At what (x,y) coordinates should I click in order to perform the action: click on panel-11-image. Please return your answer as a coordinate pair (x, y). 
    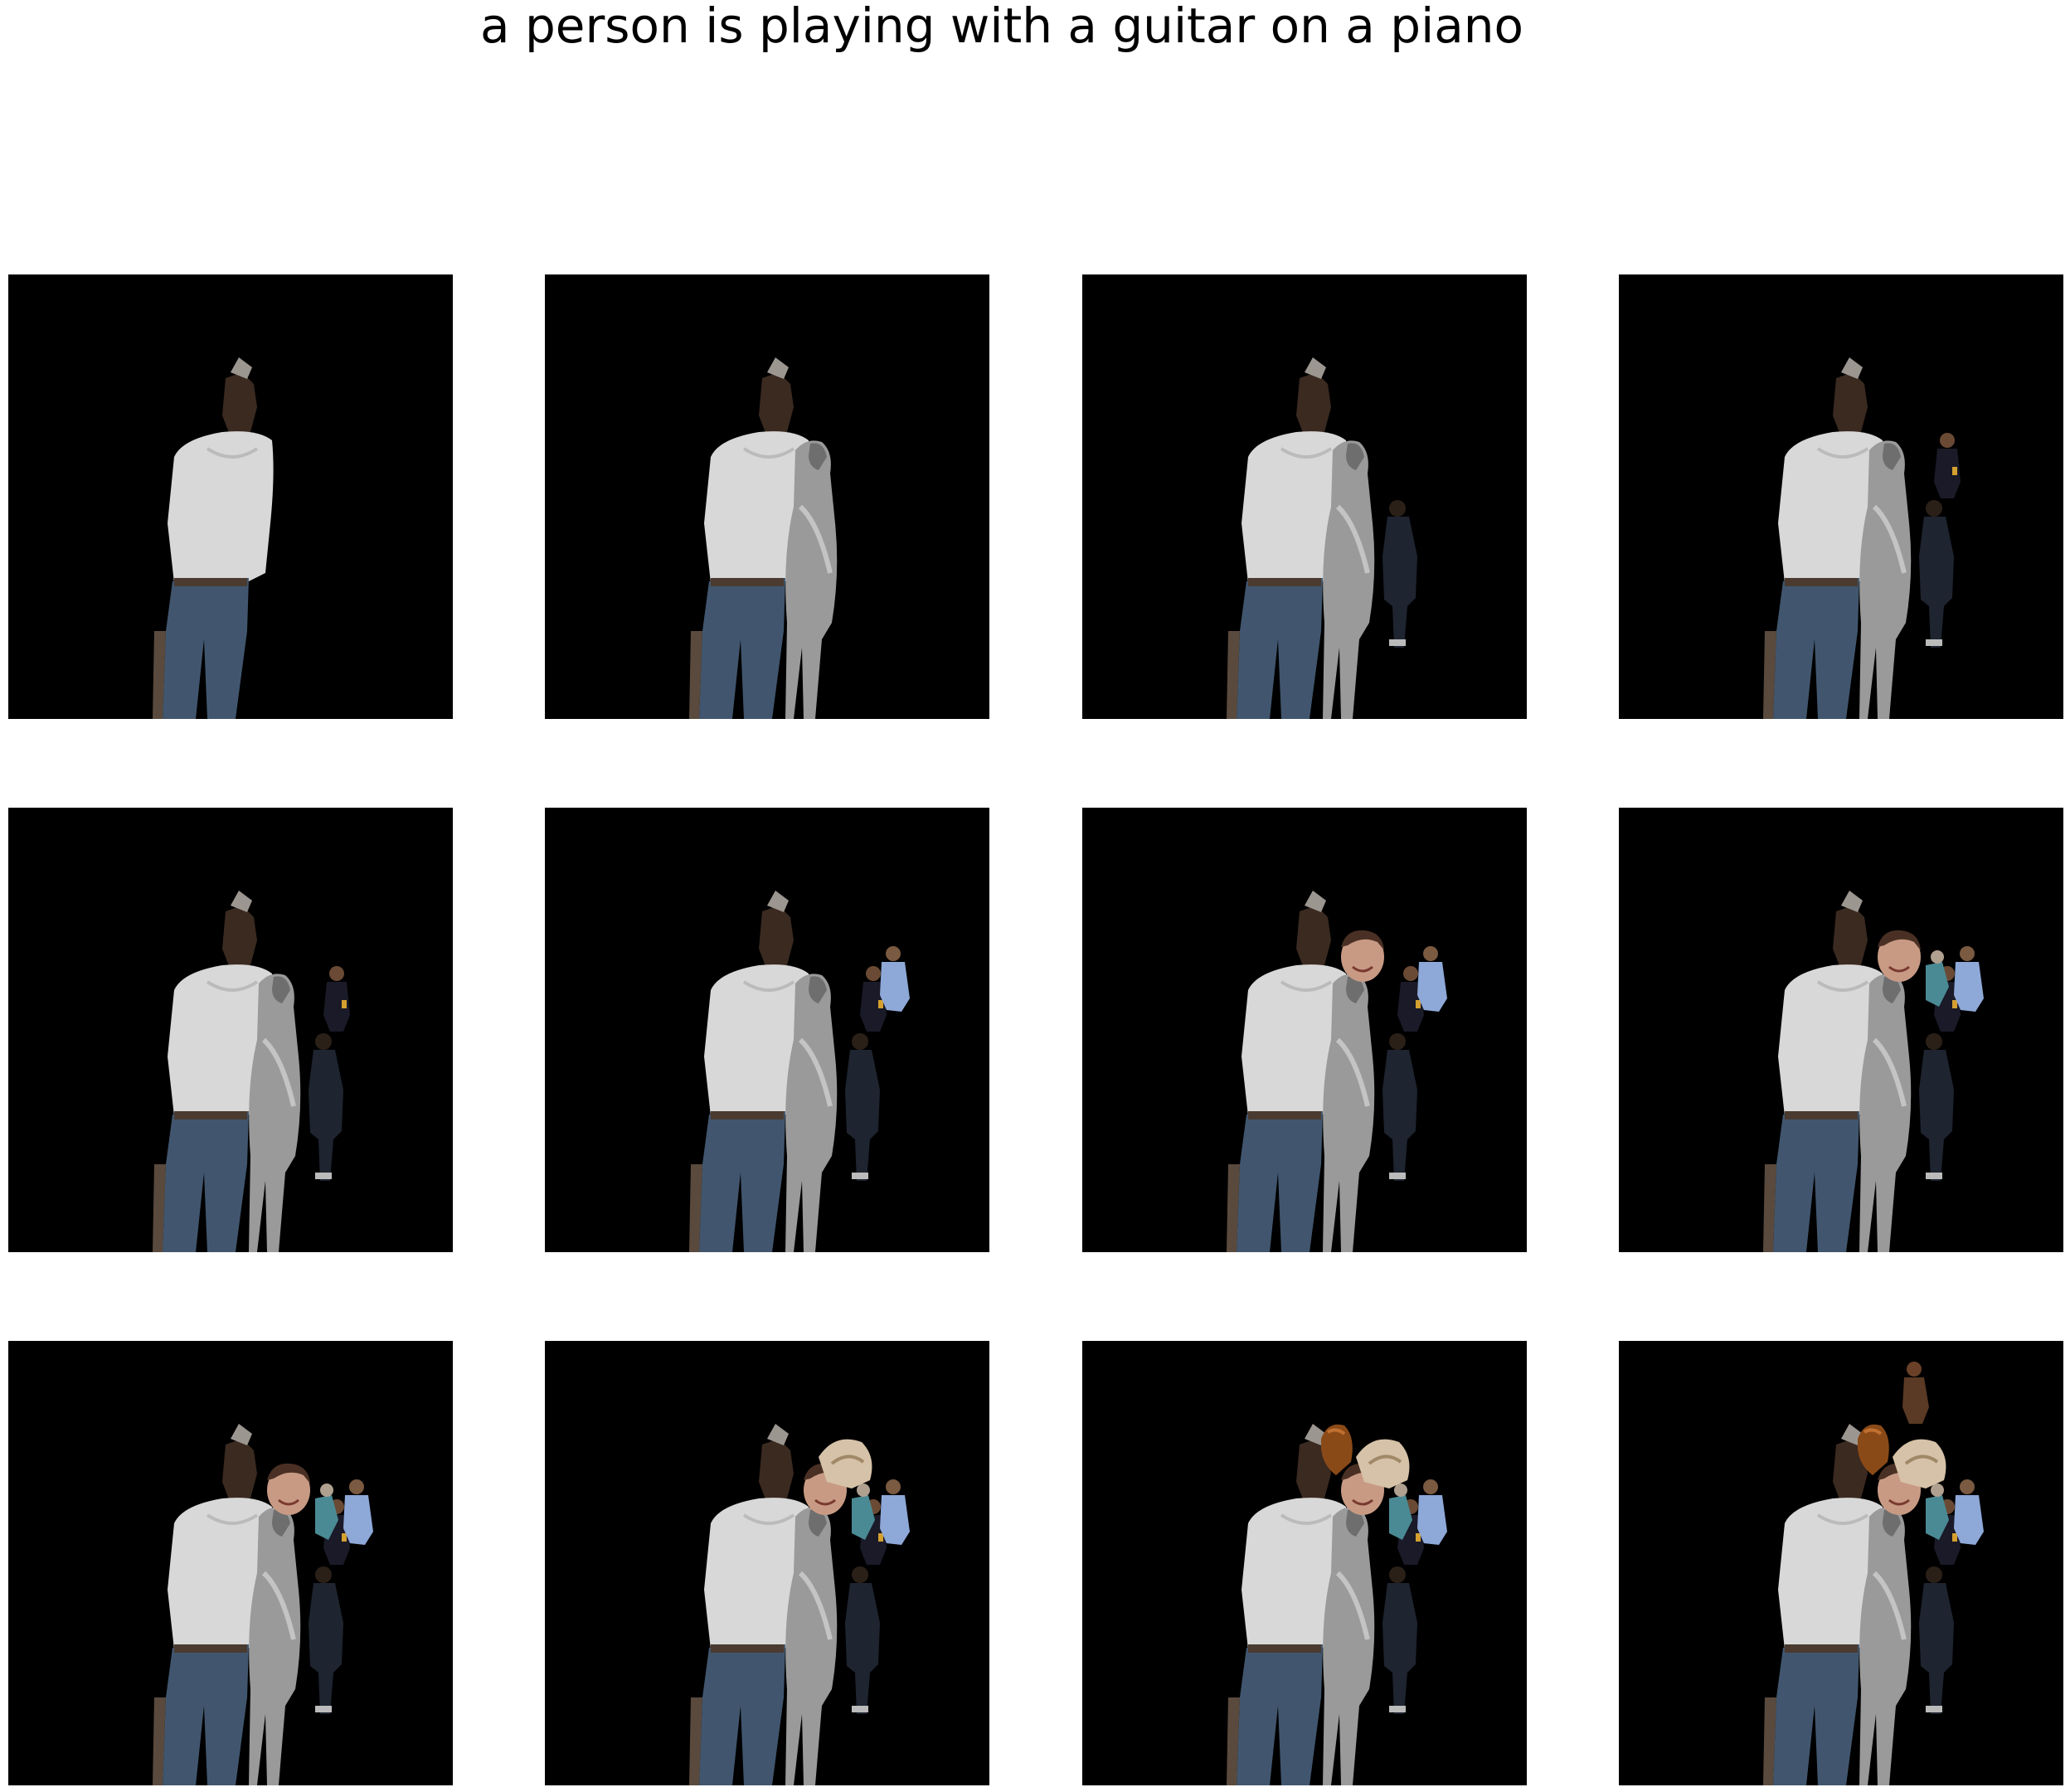
    Looking at the image, I should click on (1337, 1604).